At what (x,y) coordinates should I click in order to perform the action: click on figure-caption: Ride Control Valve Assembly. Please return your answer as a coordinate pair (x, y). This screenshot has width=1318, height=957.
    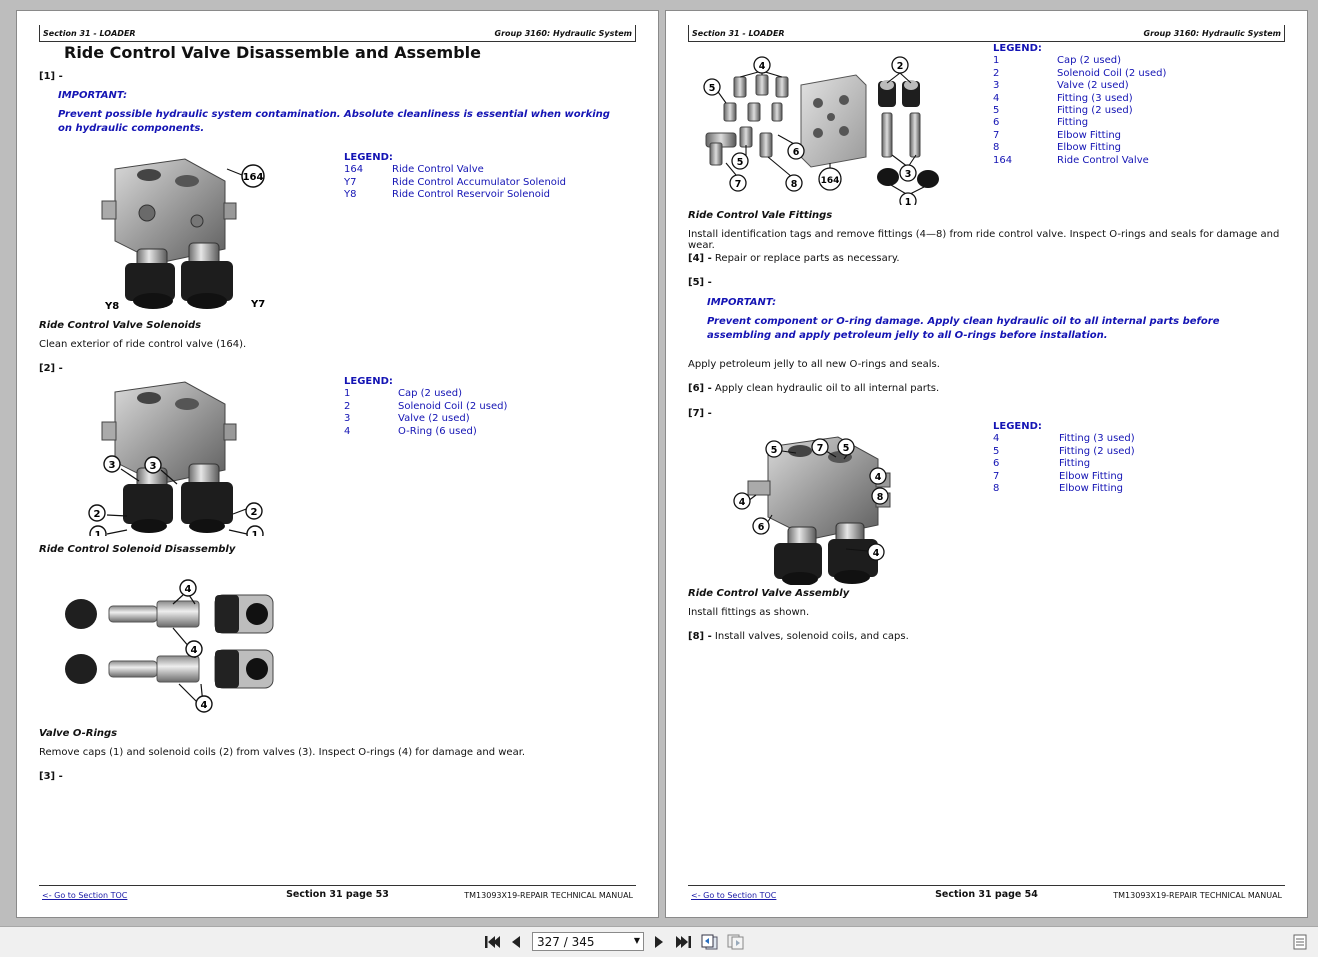
    Looking at the image, I should click on (769, 593).